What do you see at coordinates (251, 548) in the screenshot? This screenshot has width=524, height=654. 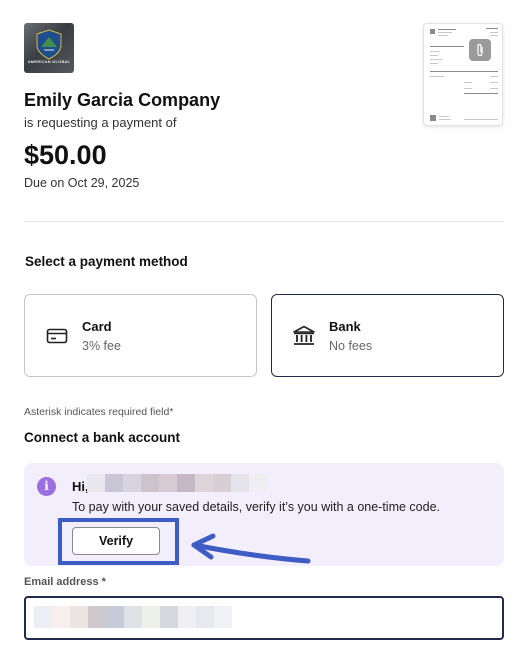 I see `annotation-arrow-icon` at bounding box center [251, 548].